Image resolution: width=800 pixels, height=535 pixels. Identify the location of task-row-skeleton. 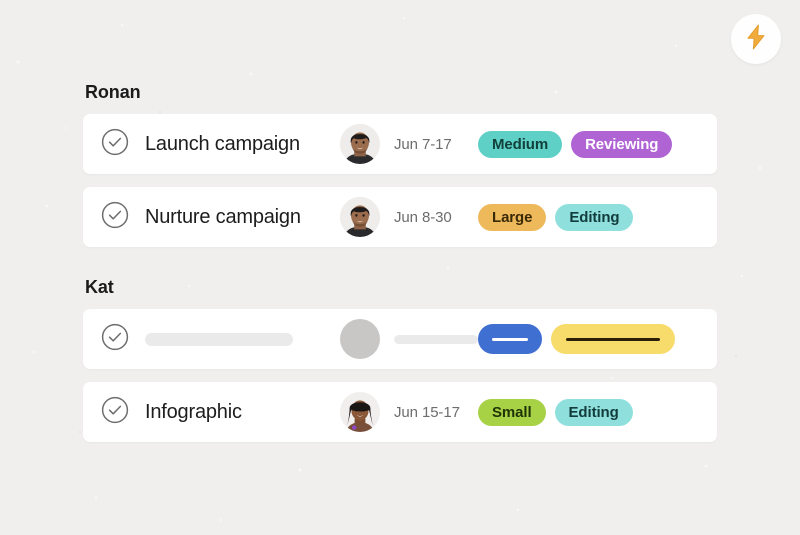
(400, 339).